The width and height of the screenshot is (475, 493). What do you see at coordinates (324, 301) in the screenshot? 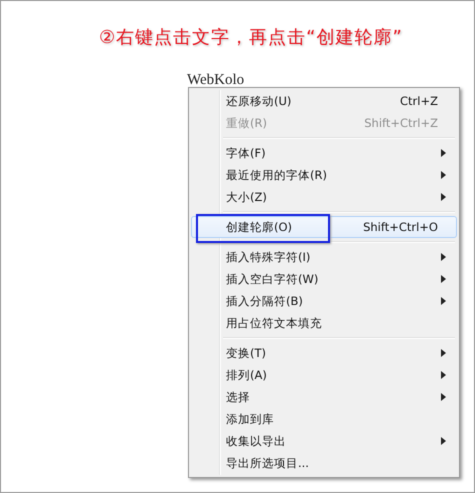
I see `menu-item: 插入分隔符(B)` at bounding box center [324, 301].